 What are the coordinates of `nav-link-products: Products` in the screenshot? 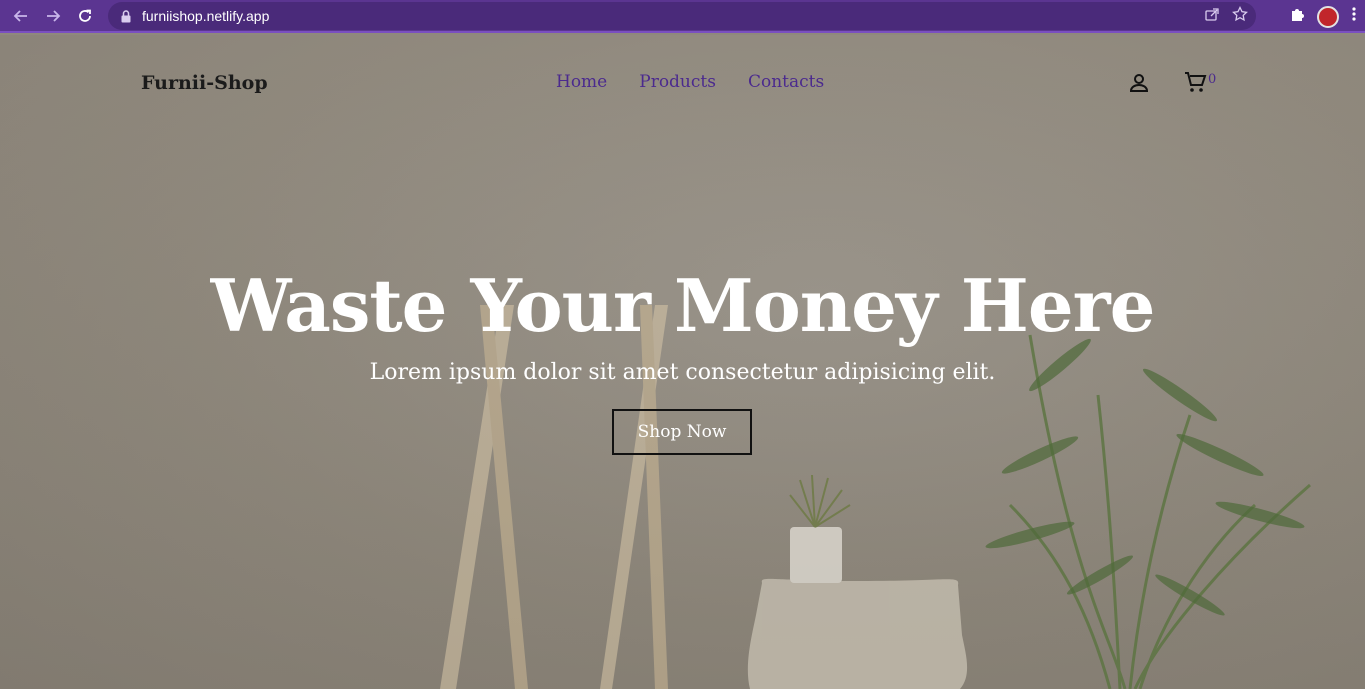 It's located at (677, 82).